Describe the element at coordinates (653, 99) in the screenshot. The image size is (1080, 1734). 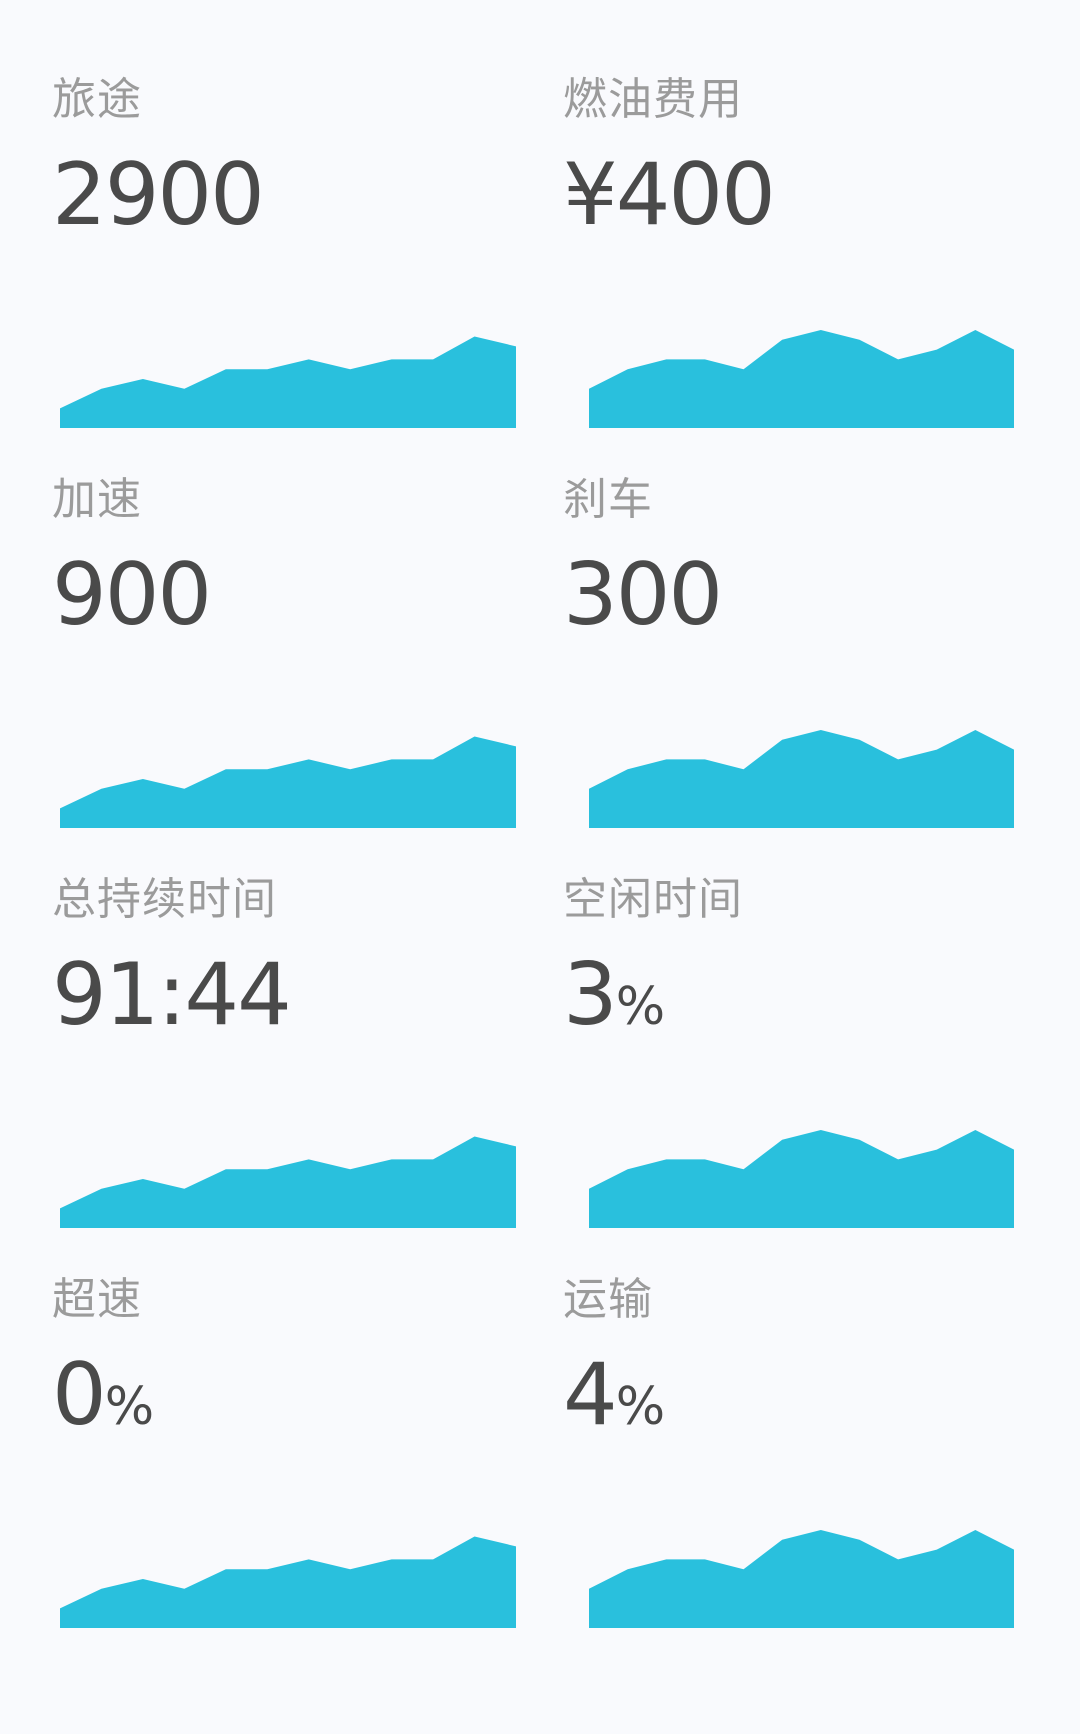
I see `stat-label: 燃油费用` at that location.